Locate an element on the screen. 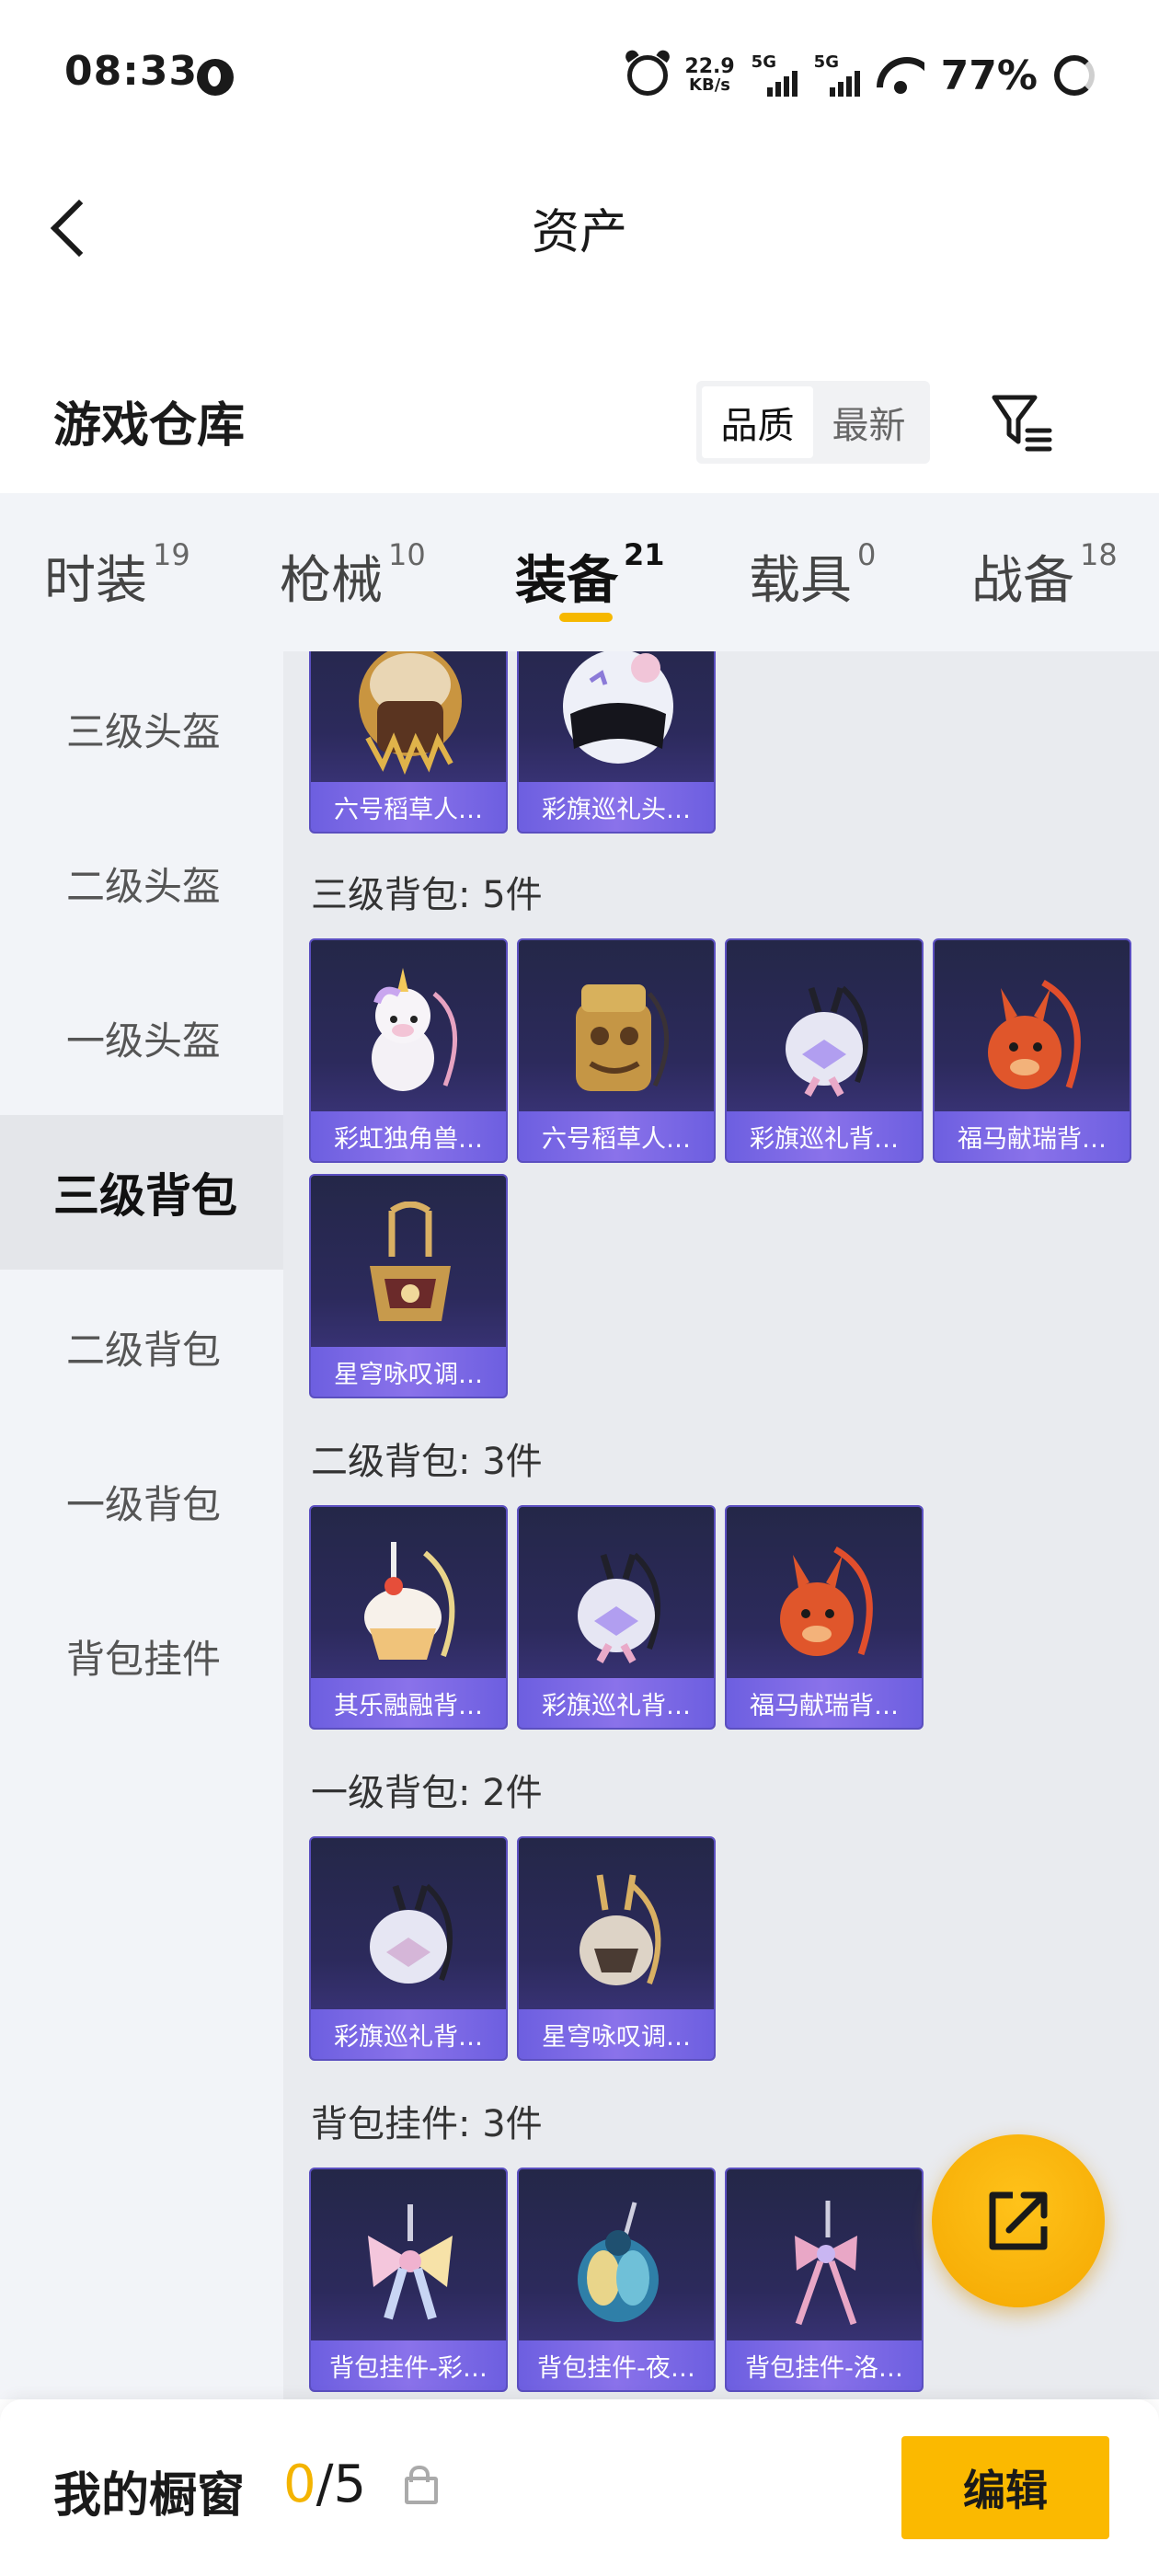 This screenshot has width=1159, height=2576. tab-count: 10 is located at coordinates (407, 554).